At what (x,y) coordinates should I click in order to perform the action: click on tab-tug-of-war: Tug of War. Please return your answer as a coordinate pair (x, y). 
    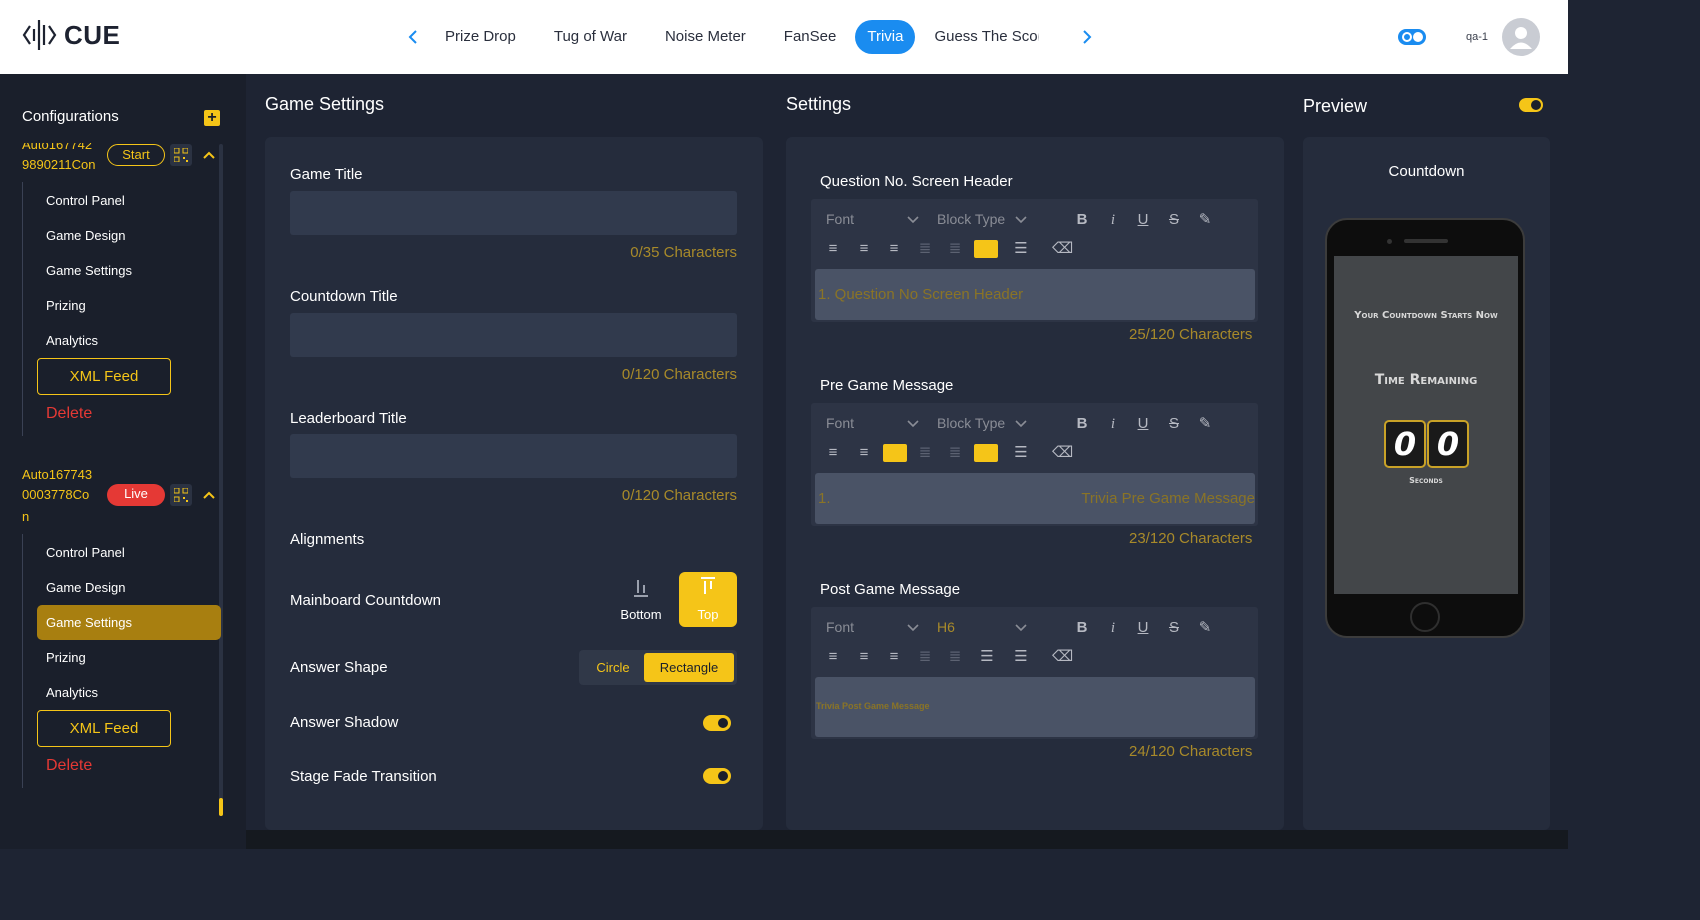
    Looking at the image, I should click on (590, 37).